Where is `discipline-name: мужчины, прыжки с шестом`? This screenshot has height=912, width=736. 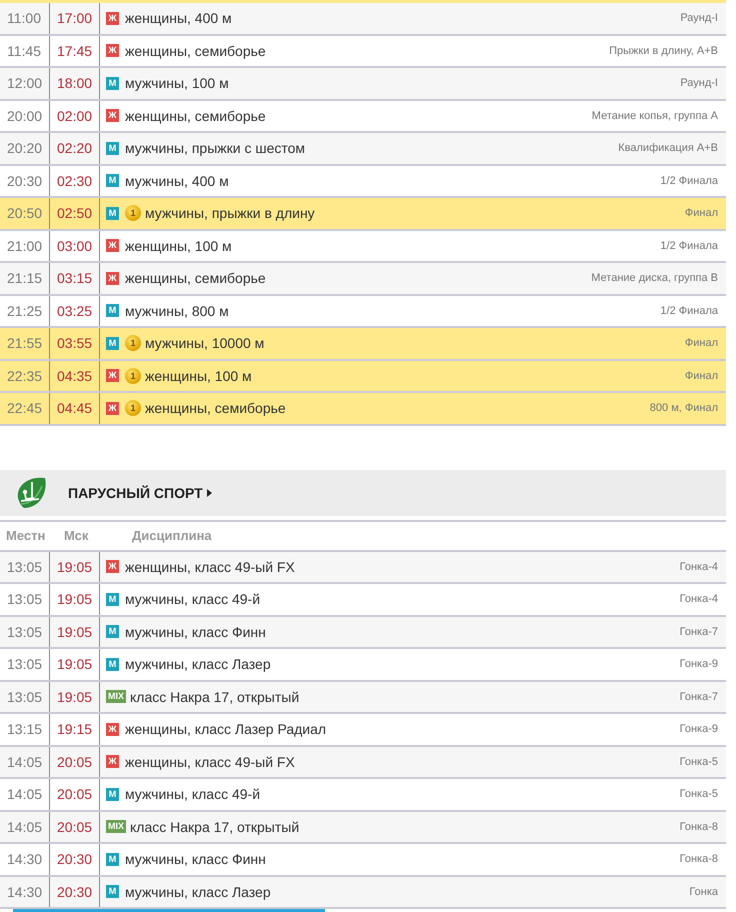
discipline-name: мужчины, прыжки с шестом is located at coordinates (215, 148).